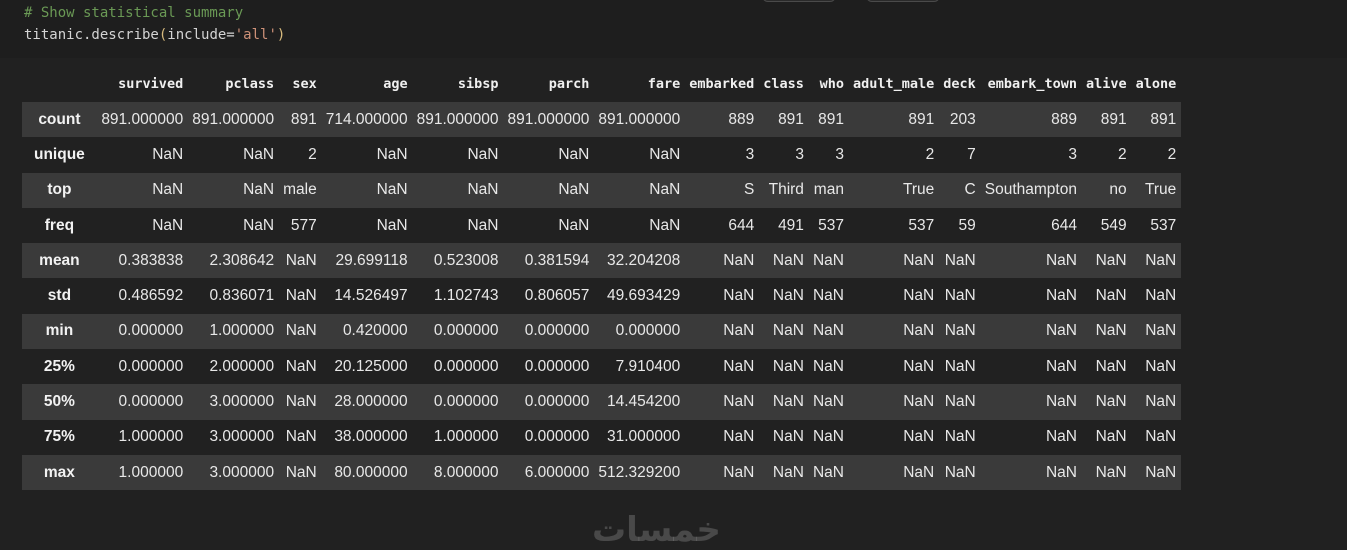  What do you see at coordinates (371, 472) in the screenshot?
I see `table-cell: 80.000000` at bounding box center [371, 472].